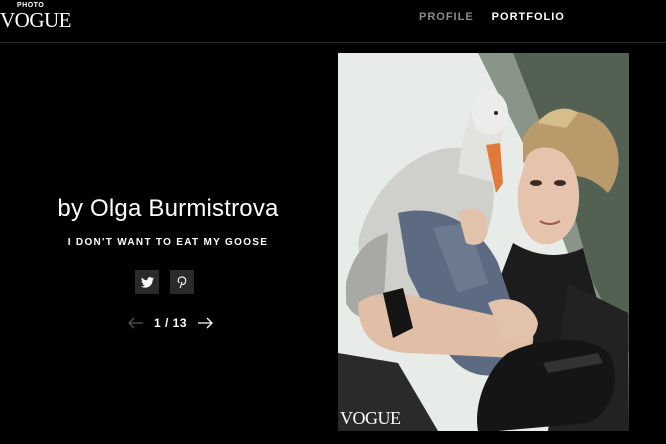 This screenshot has height=444, width=666. I want to click on photo-series-title: I DON'T WANT TO EAT MY GOOSE, so click(168, 242).